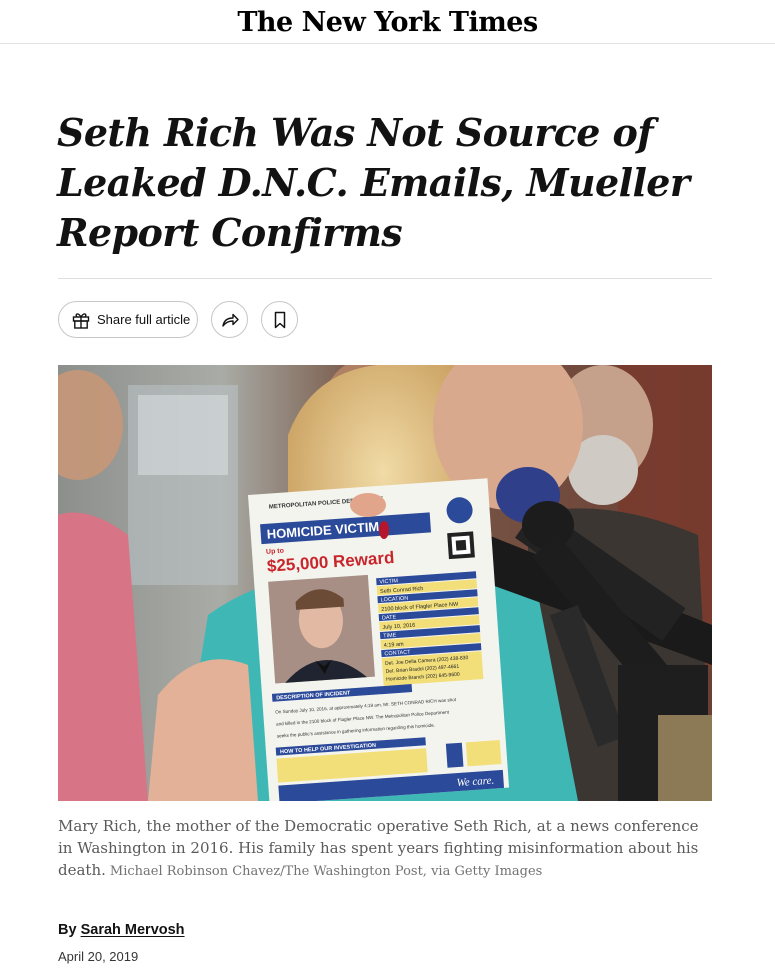  I want to click on author-link: Sarah Mervosh, so click(133, 930).